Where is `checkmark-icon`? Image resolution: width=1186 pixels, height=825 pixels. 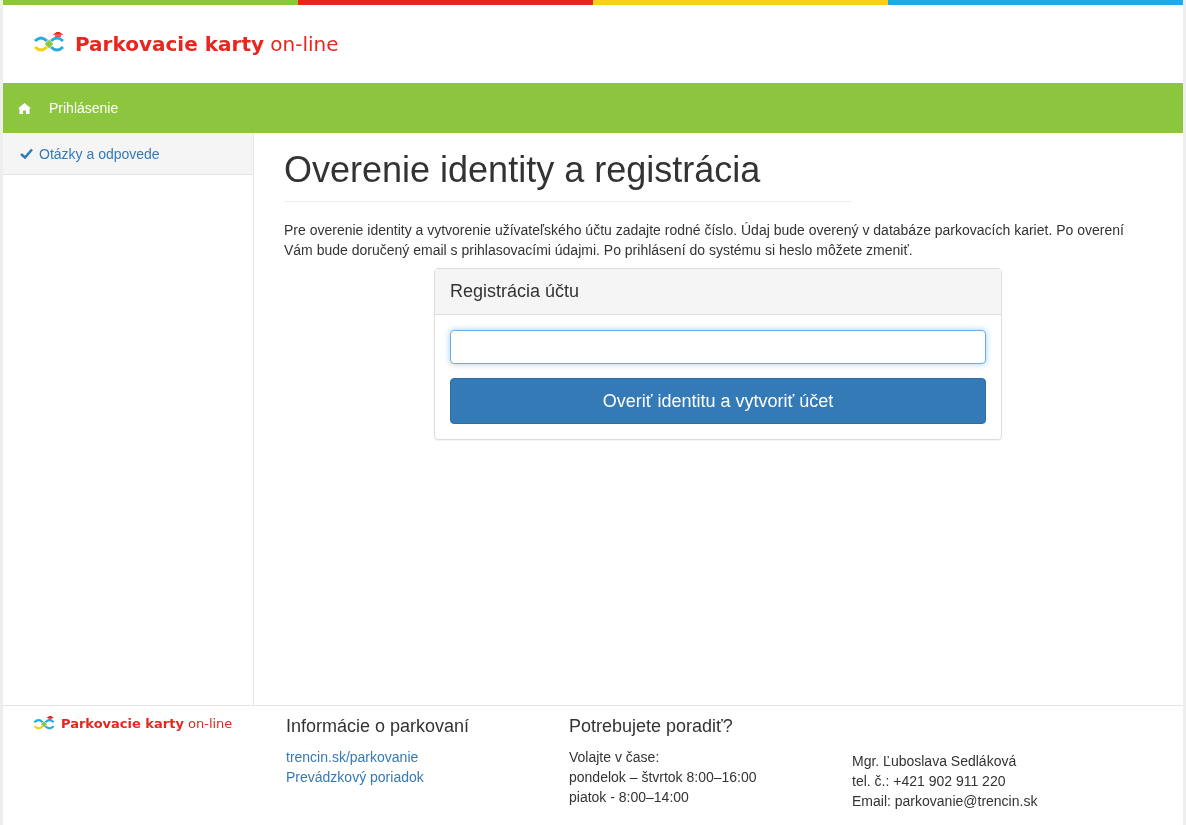 checkmark-icon is located at coordinates (26, 153).